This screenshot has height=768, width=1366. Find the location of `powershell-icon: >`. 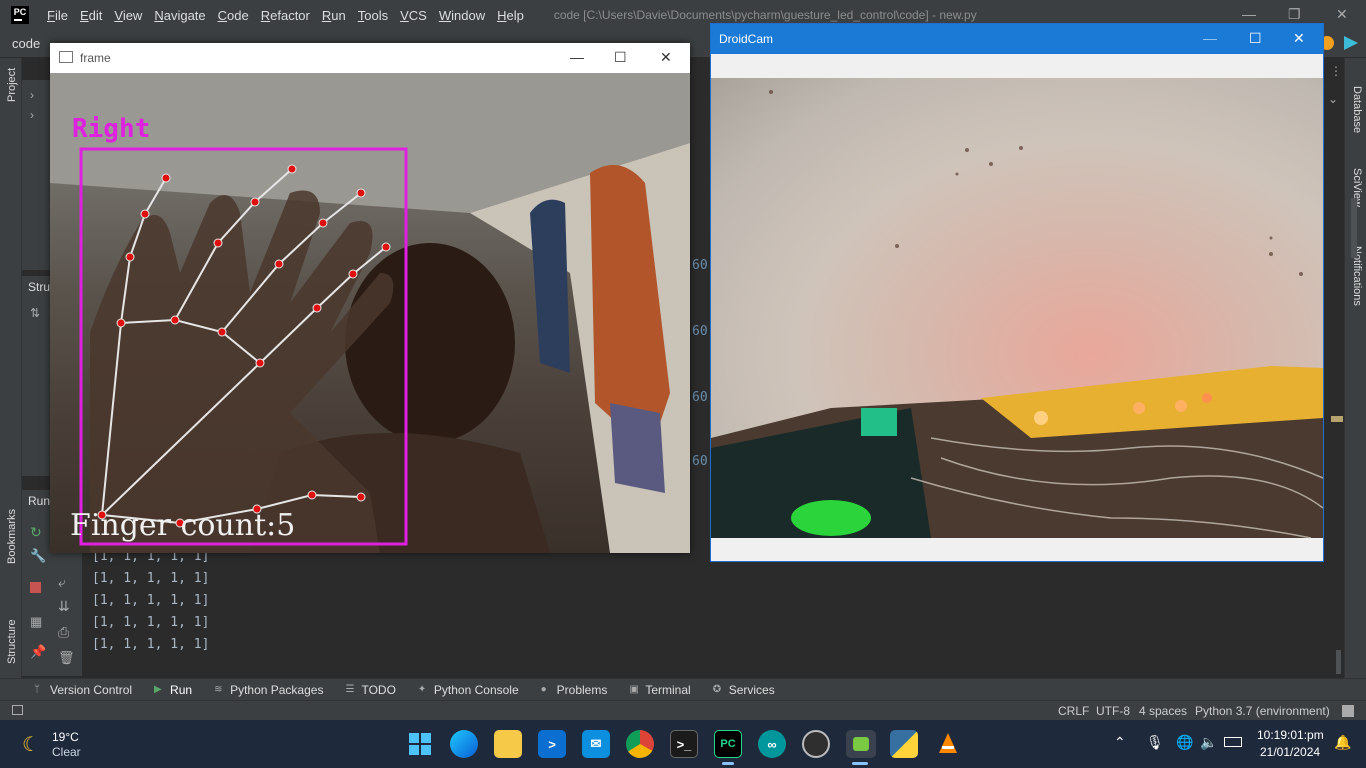

powershell-icon: > is located at coordinates (552, 744).